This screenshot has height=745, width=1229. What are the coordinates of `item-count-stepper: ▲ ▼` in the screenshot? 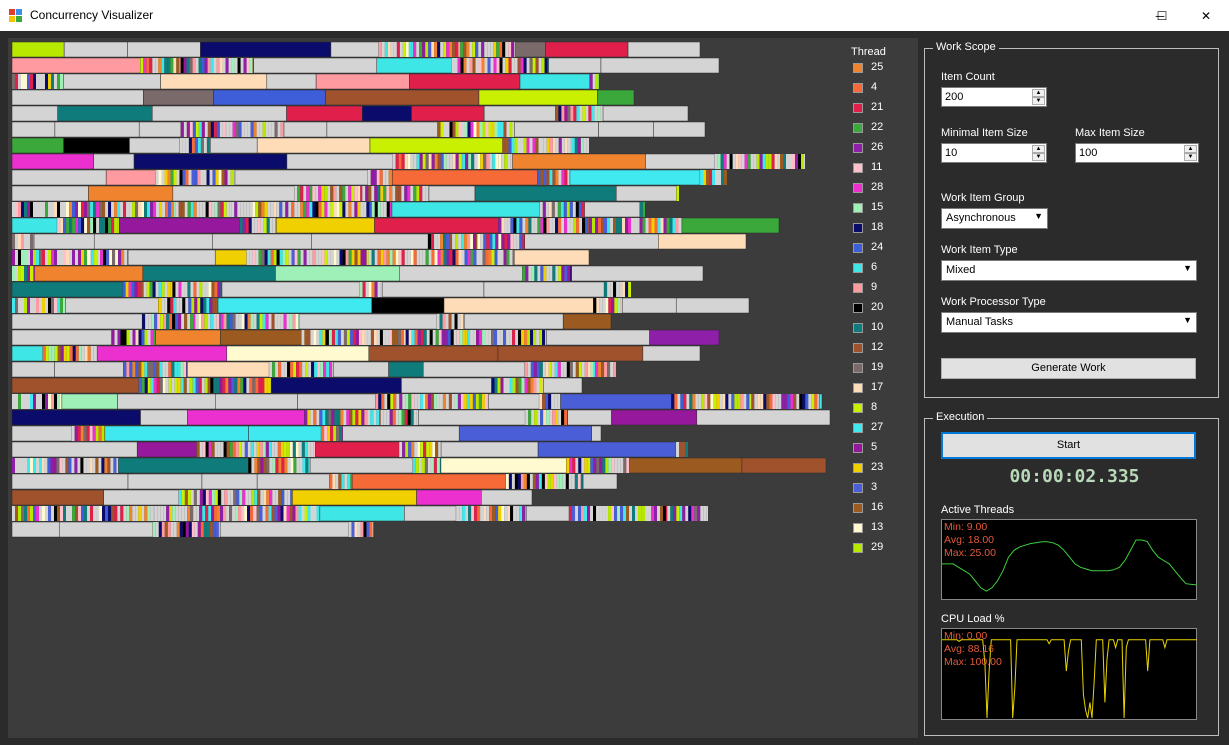 It's located at (1038, 97).